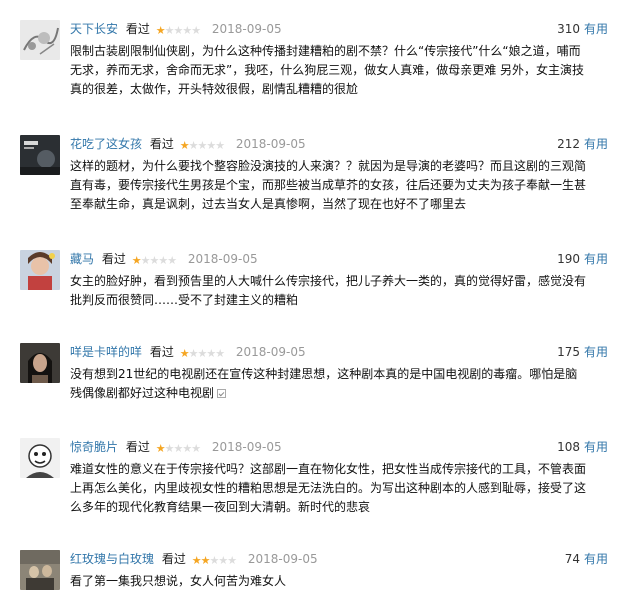 The height and width of the screenshot is (608, 640). I want to click on vote-count: 74, so click(572, 559).